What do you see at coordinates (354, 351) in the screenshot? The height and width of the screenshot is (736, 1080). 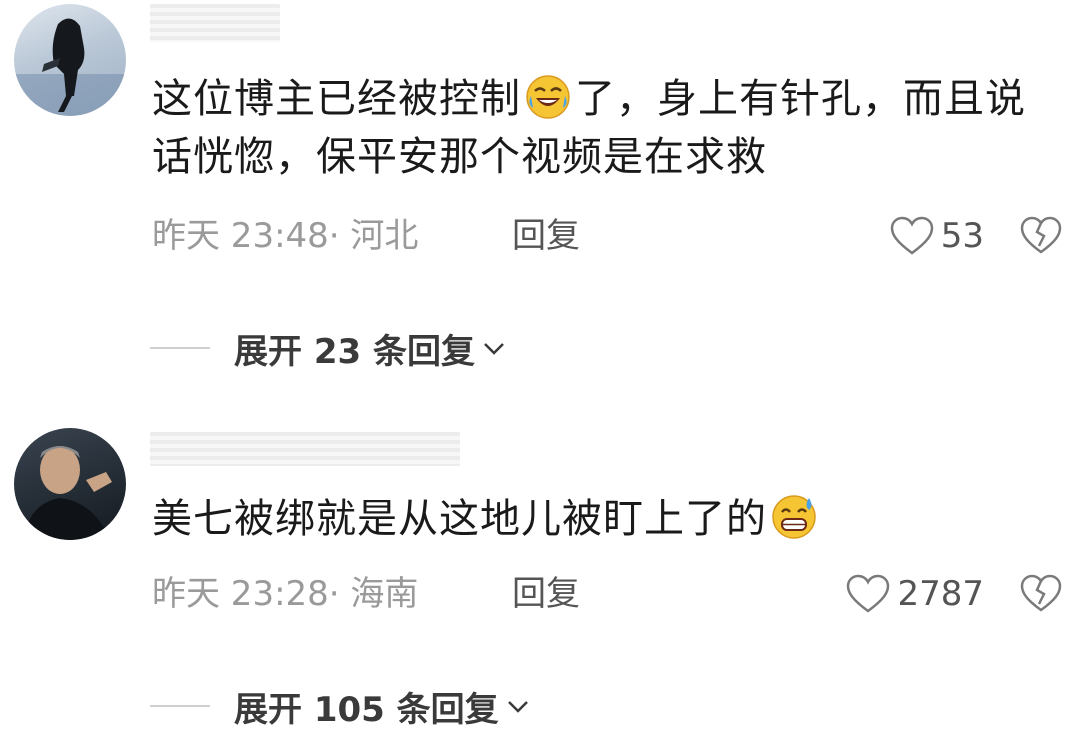 I see `expand-replies-label: 展开 23 条回复` at bounding box center [354, 351].